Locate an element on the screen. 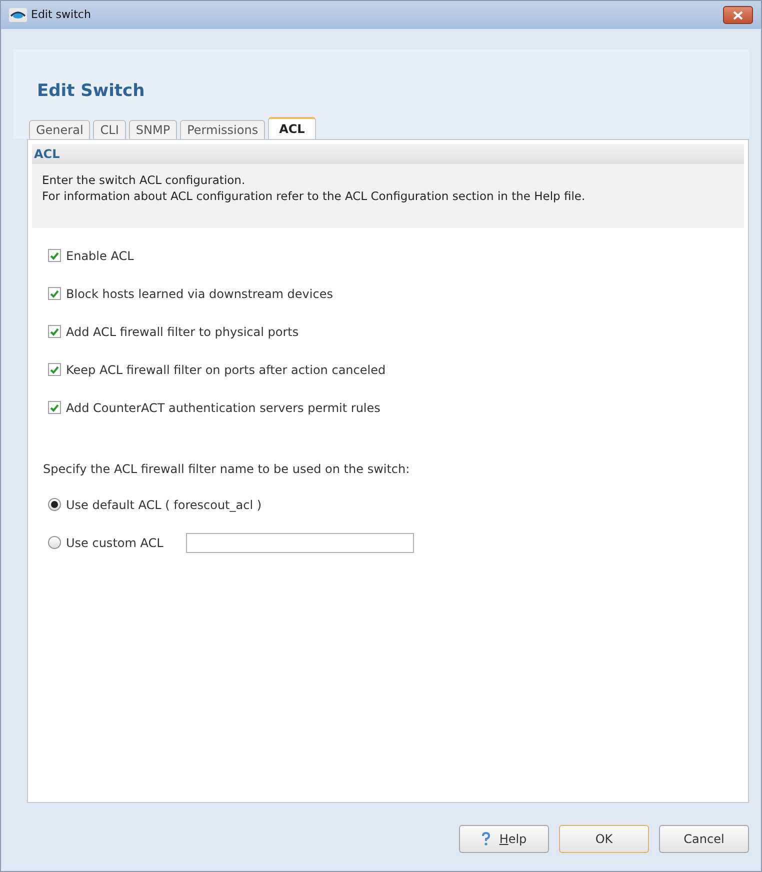 The image size is (762, 872). window-title: Edit switch is located at coordinates (61, 14).